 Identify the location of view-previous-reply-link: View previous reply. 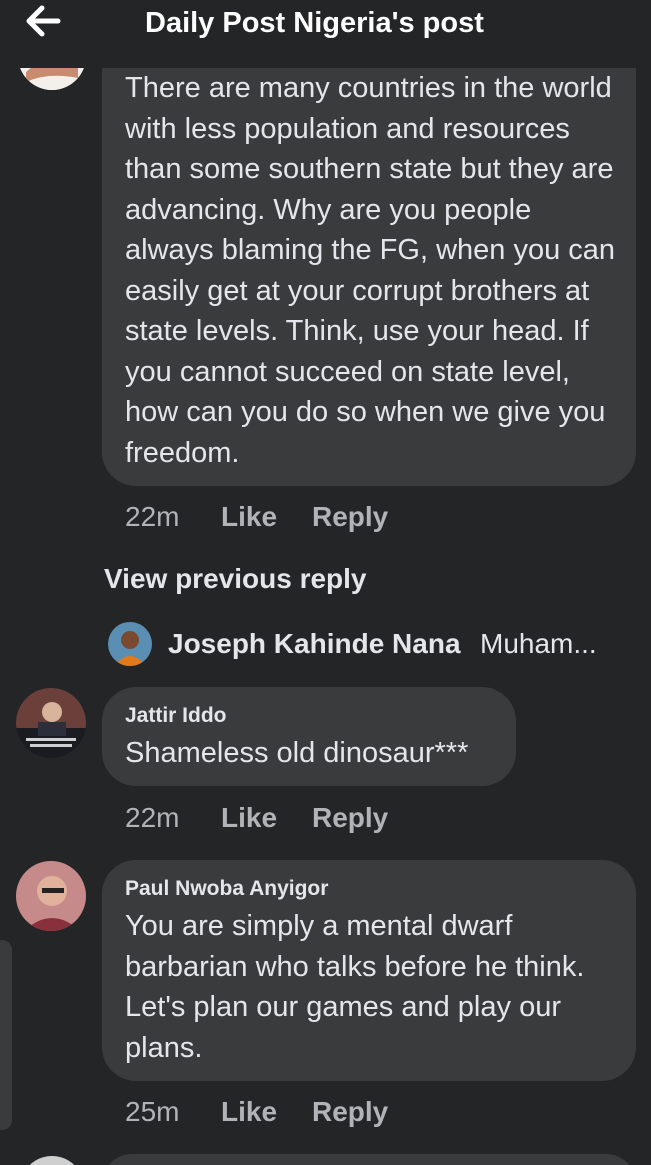
(235, 579).